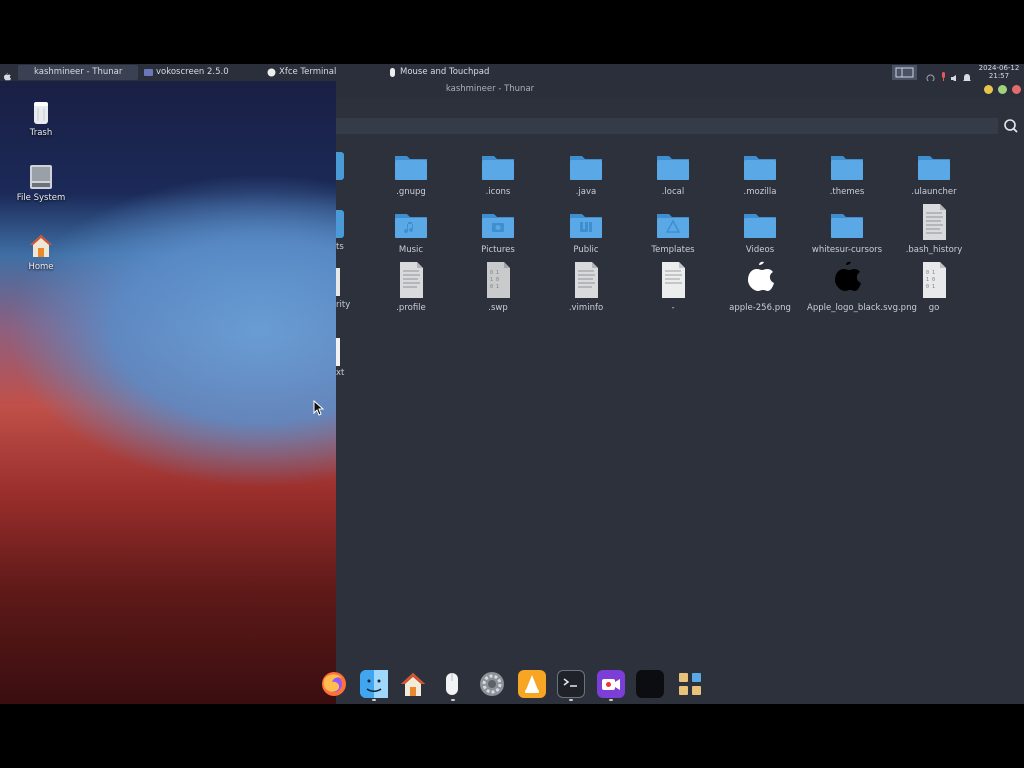 This screenshot has height=768, width=1024. Describe the element at coordinates (41, 177) in the screenshot. I see `drive-icon` at that location.